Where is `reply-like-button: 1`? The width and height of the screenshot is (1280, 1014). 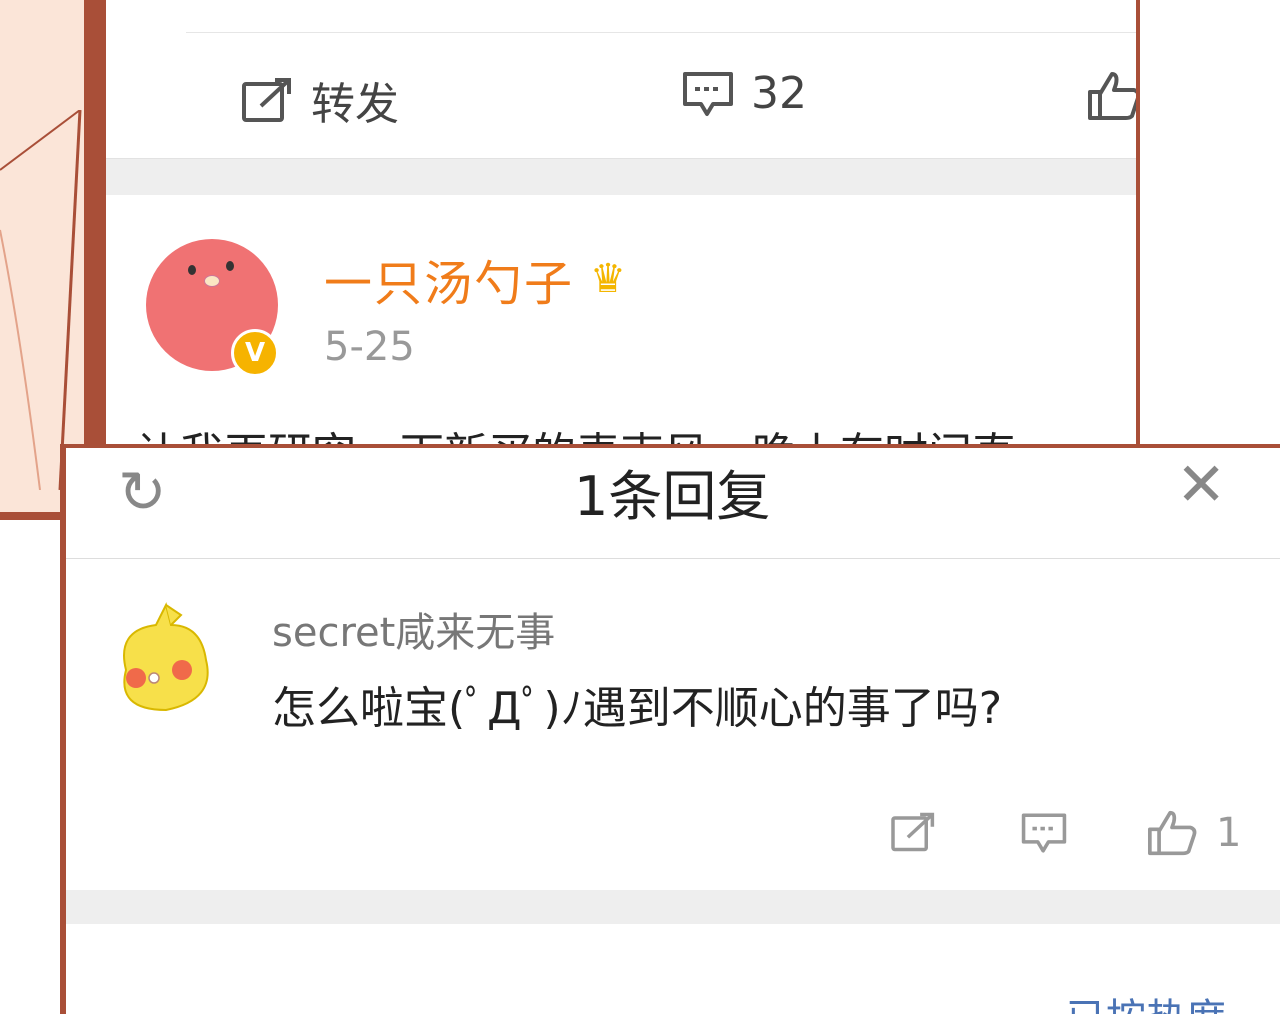 reply-like-button: 1 is located at coordinates (1193, 833).